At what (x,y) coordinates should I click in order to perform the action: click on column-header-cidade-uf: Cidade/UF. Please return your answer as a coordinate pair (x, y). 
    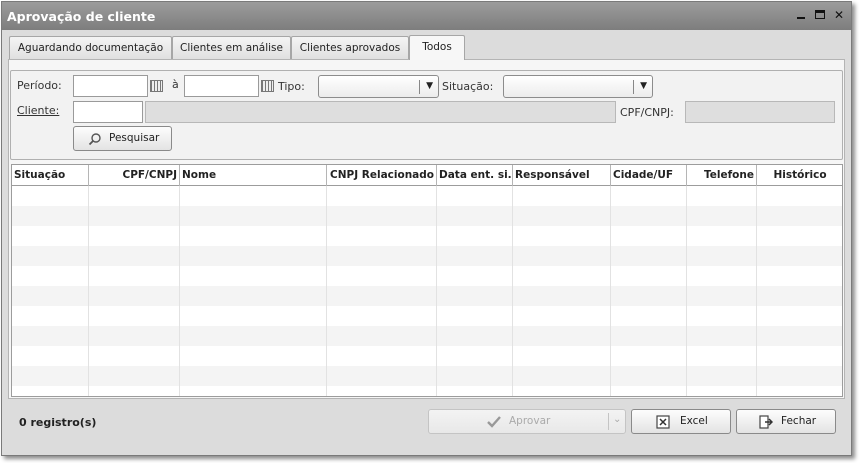
    Looking at the image, I should click on (649, 175).